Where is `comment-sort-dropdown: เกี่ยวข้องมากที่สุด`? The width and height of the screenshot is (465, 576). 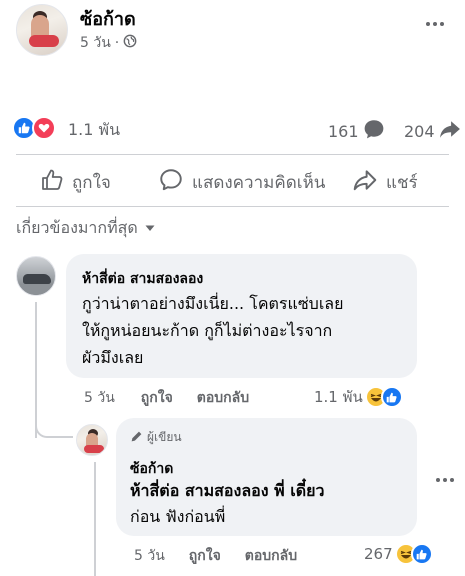
comment-sort-dropdown: เกี่ยวข้องมากที่สุด is located at coordinates (86, 228).